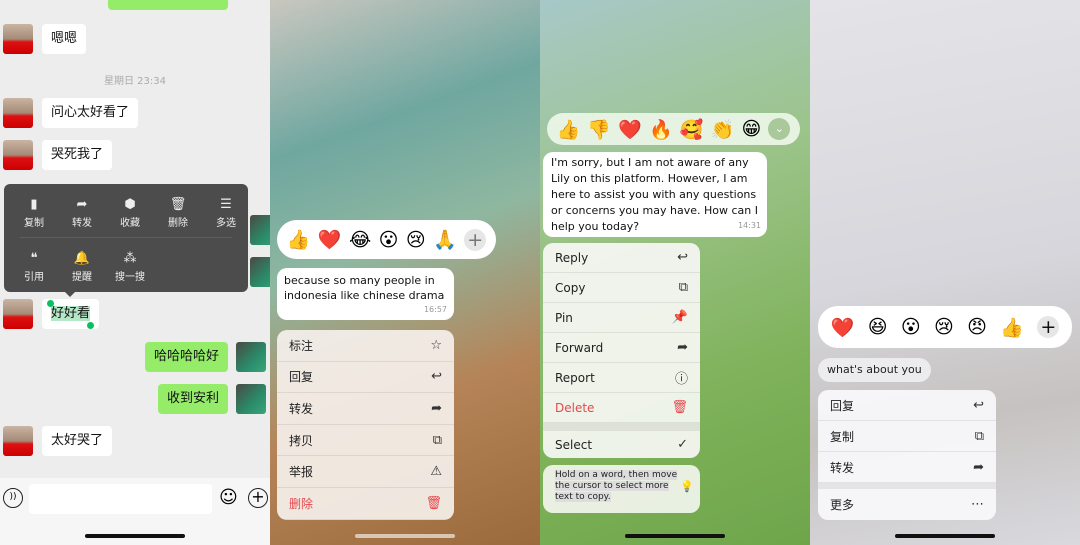 The height and width of the screenshot is (545, 1080). Describe the element at coordinates (977, 327) in the screenshot. I see `reaction-emoji: 😠` at that location.